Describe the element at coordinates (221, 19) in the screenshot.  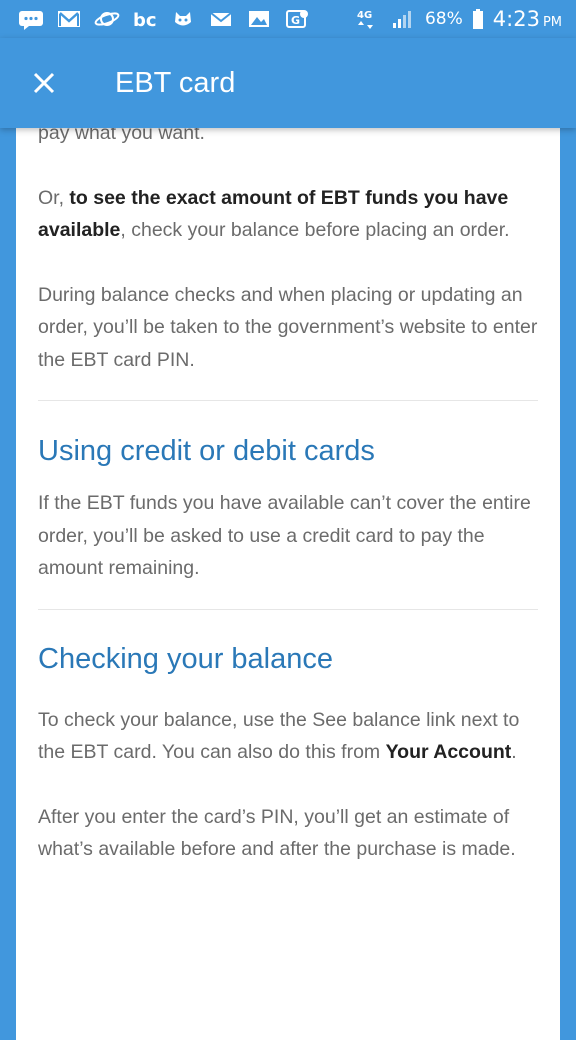
I see `mail-icon` at that location.